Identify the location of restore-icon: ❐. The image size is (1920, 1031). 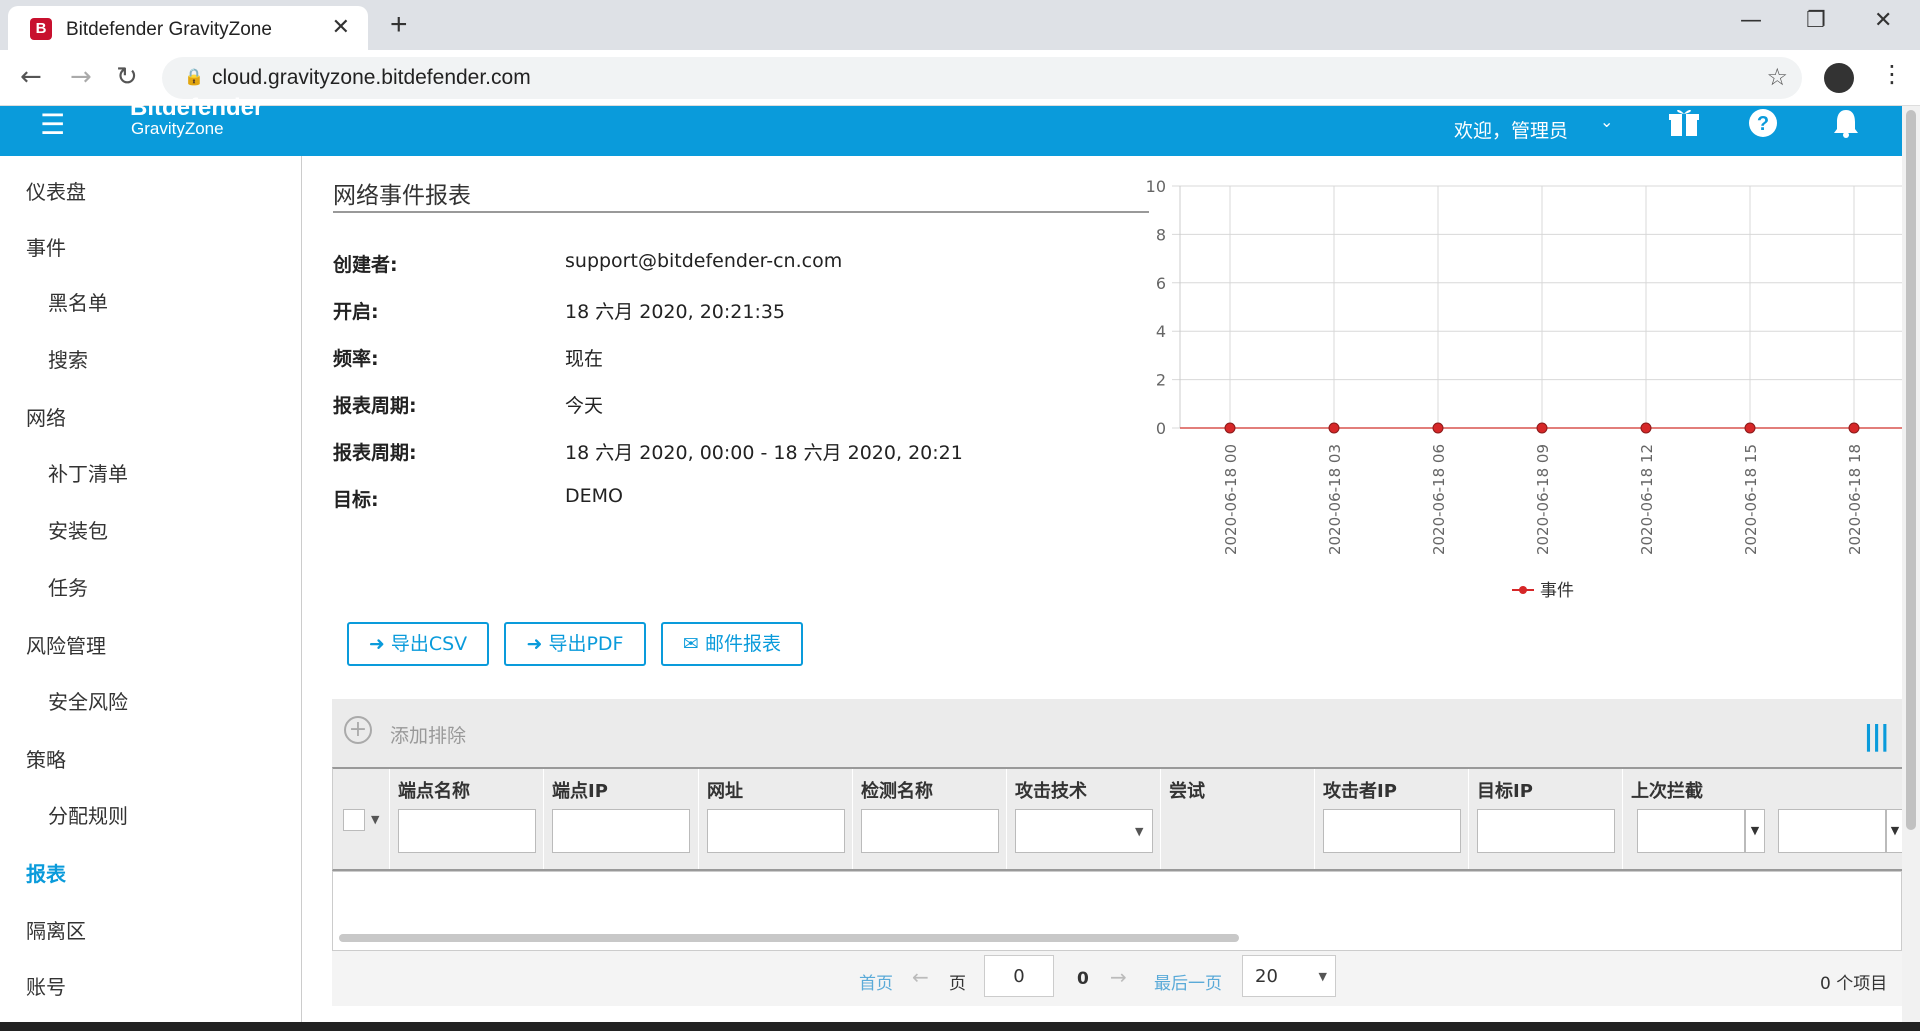
(1816, 20).